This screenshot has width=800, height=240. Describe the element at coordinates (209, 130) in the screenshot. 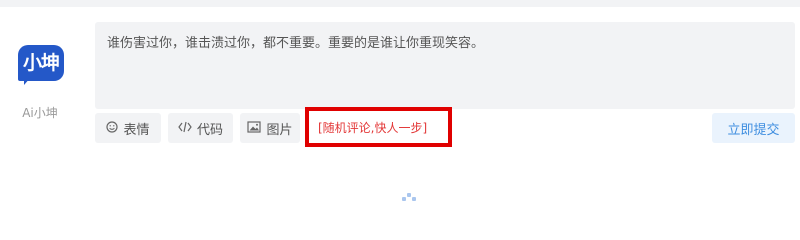

I see `code-label: 代码` at that location.